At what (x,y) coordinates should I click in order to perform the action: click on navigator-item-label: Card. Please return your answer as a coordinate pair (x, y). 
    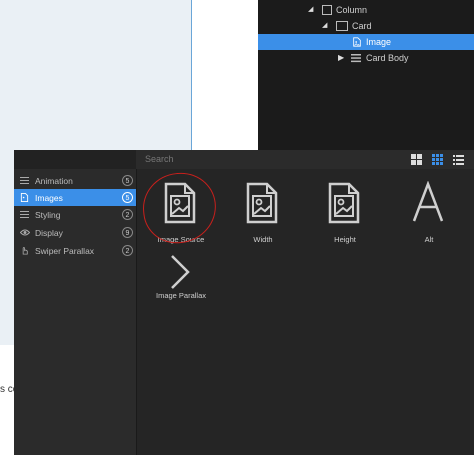
    Looking at the image, I should click on (362, 26).